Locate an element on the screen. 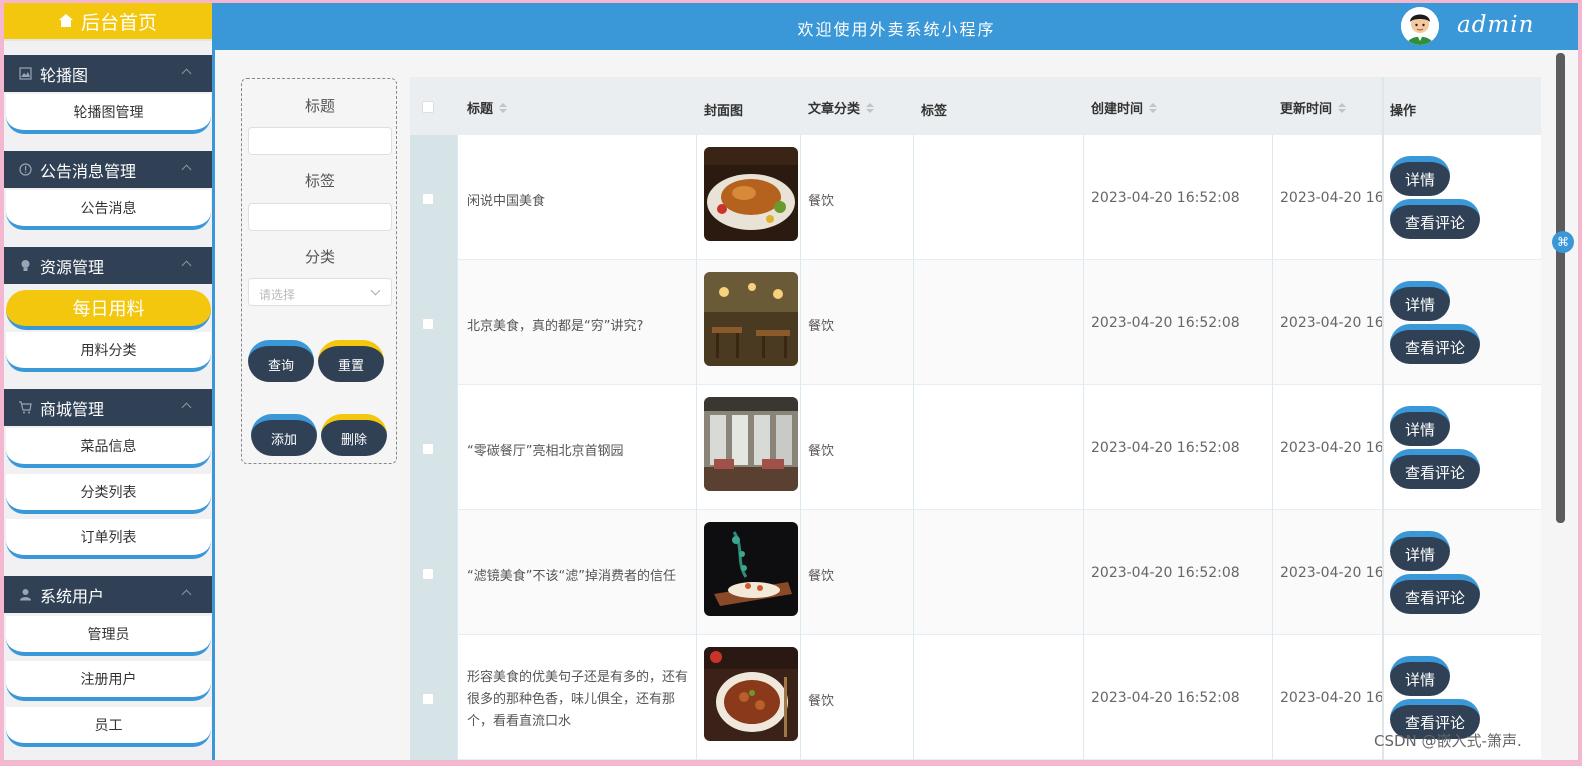 This screenshot has height=766, width=1582. column-header-category: 文章分类 is located at coordinates (841, 107).